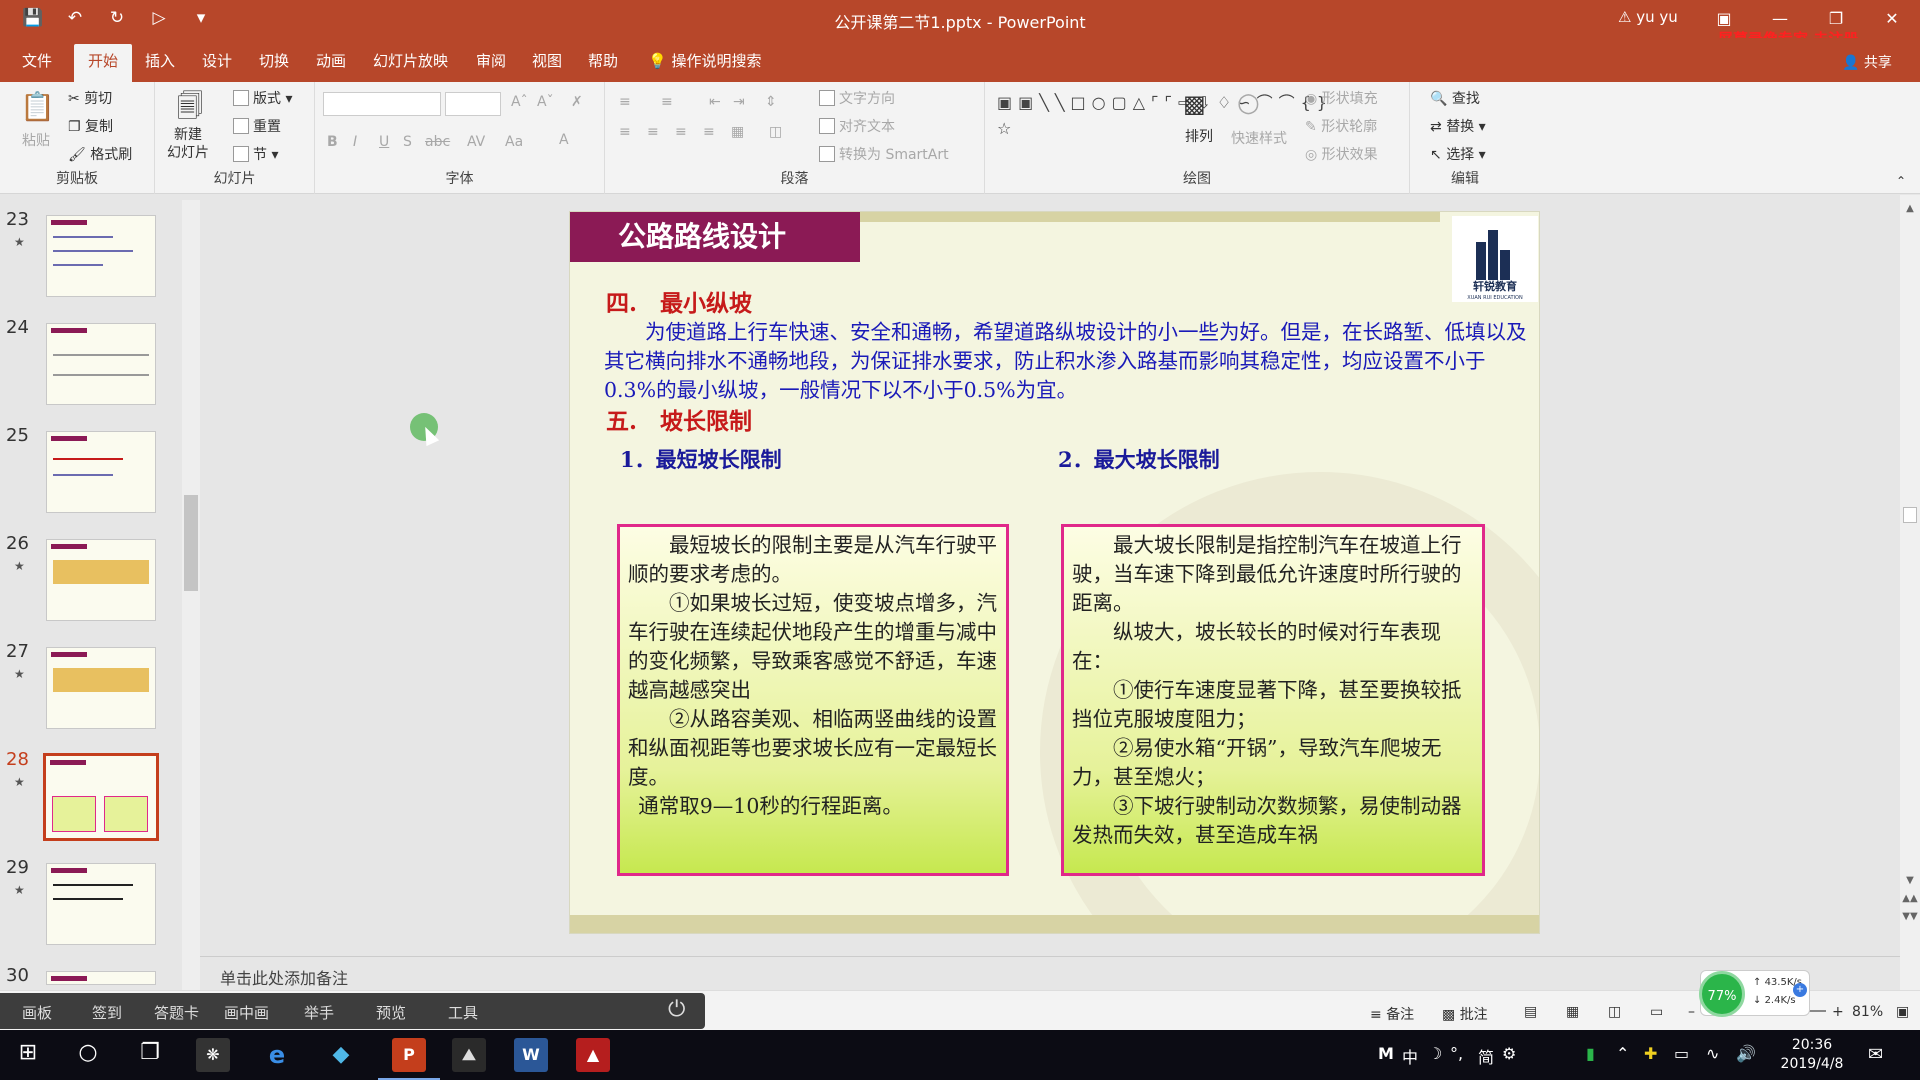 The width and height of the screenshot is (1920, 1080). What do you see at coordinates (653, 132) in the screenshot?
I see `align-center-icon: ≡` at bounding box center [653, 132].